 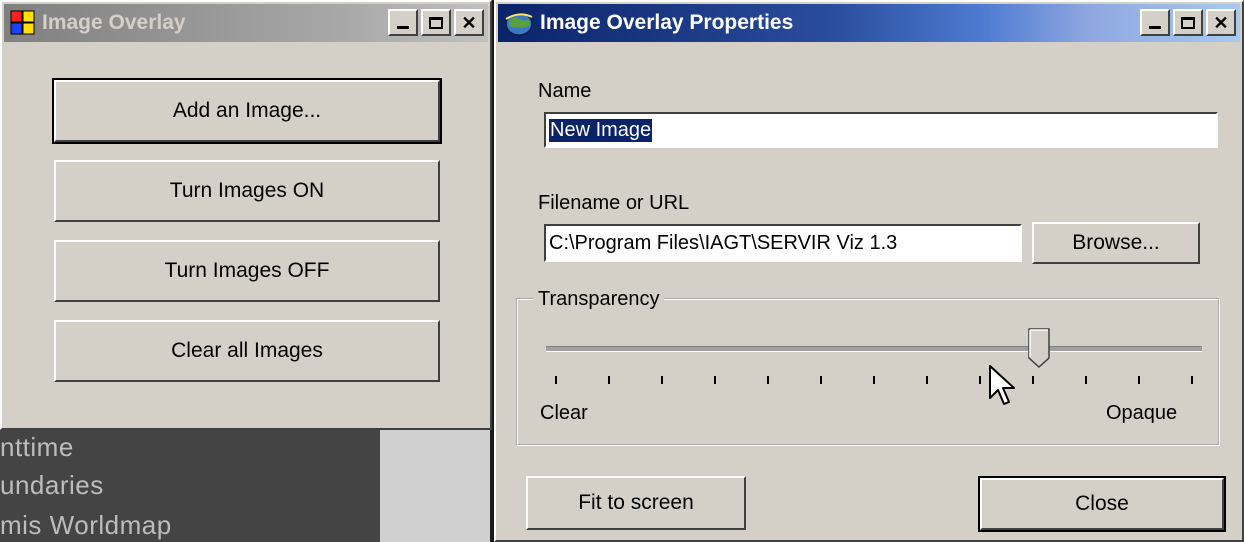 What do you see at coordinates (874, 359) in the screenshot?
I see `transparency-slider` at bounding box center [874, 359].